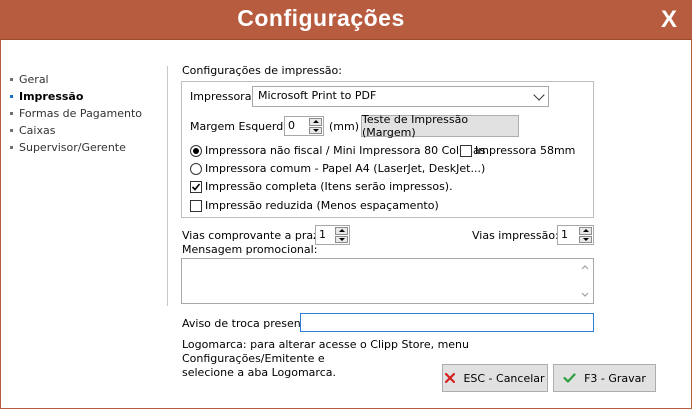  Describe the element at coordinates (72, 147) in the screenshot. I see `nav-item-label: Supervisor/Gerente` at that location.